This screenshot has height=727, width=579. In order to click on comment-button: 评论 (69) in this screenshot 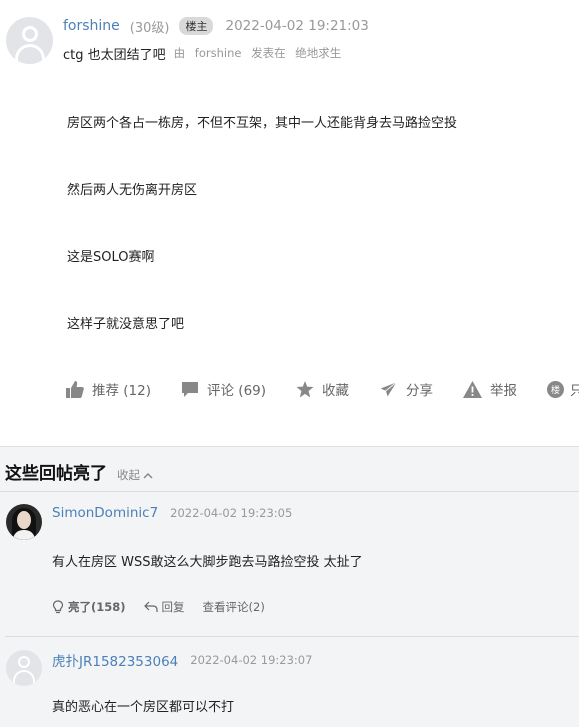, I will do `click(223, 389)`.